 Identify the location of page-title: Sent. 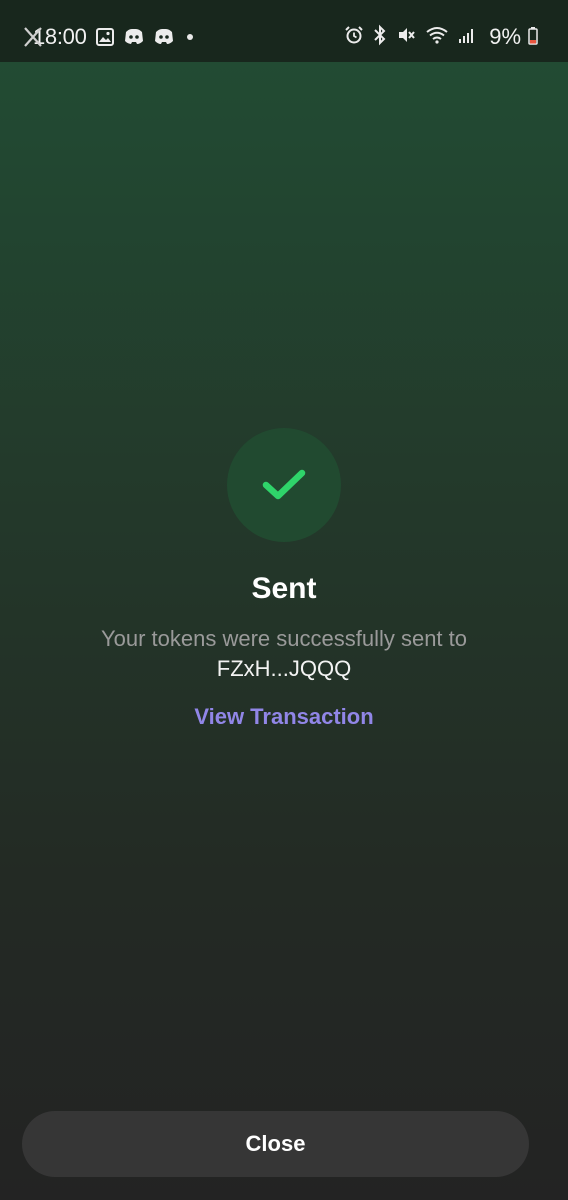
(284, 588).